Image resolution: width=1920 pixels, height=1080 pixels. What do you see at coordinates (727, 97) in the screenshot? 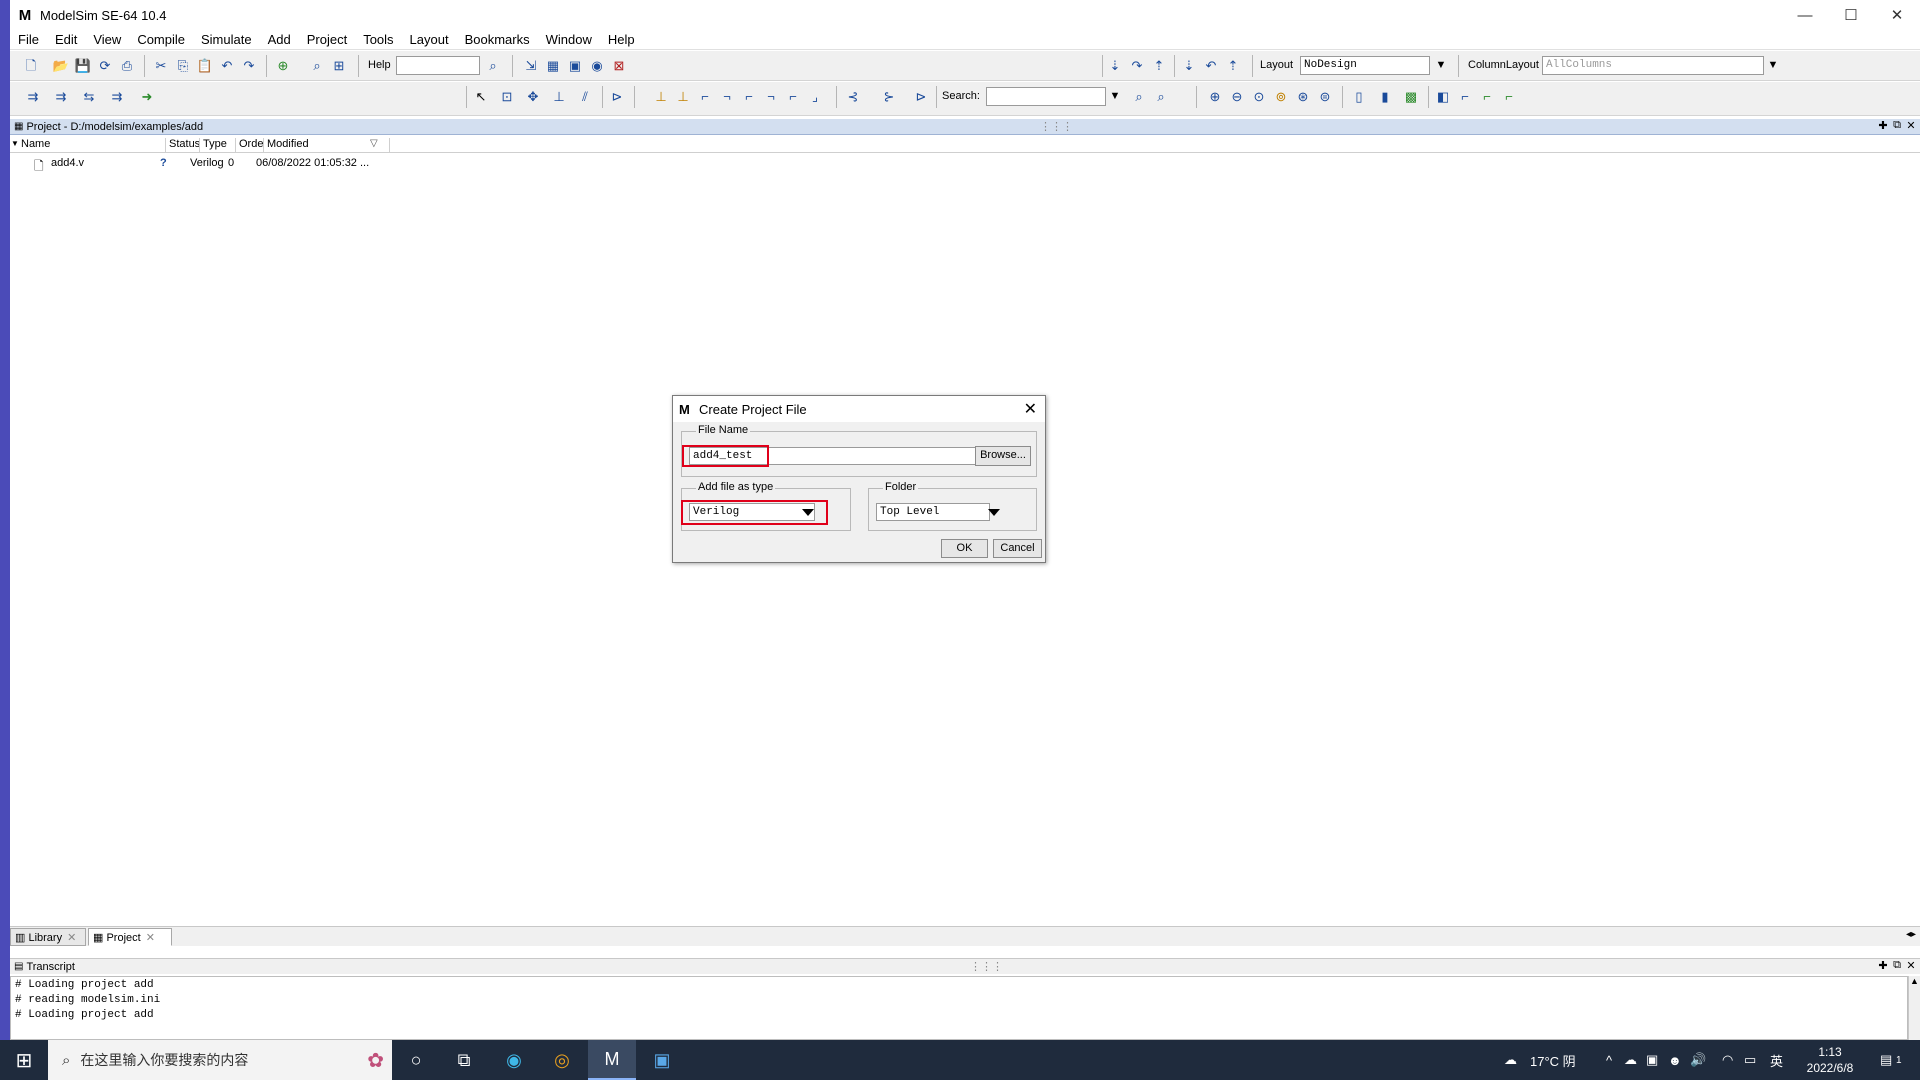
I see `falling-edge-icon: ¬` at bounding box center [727, 97].